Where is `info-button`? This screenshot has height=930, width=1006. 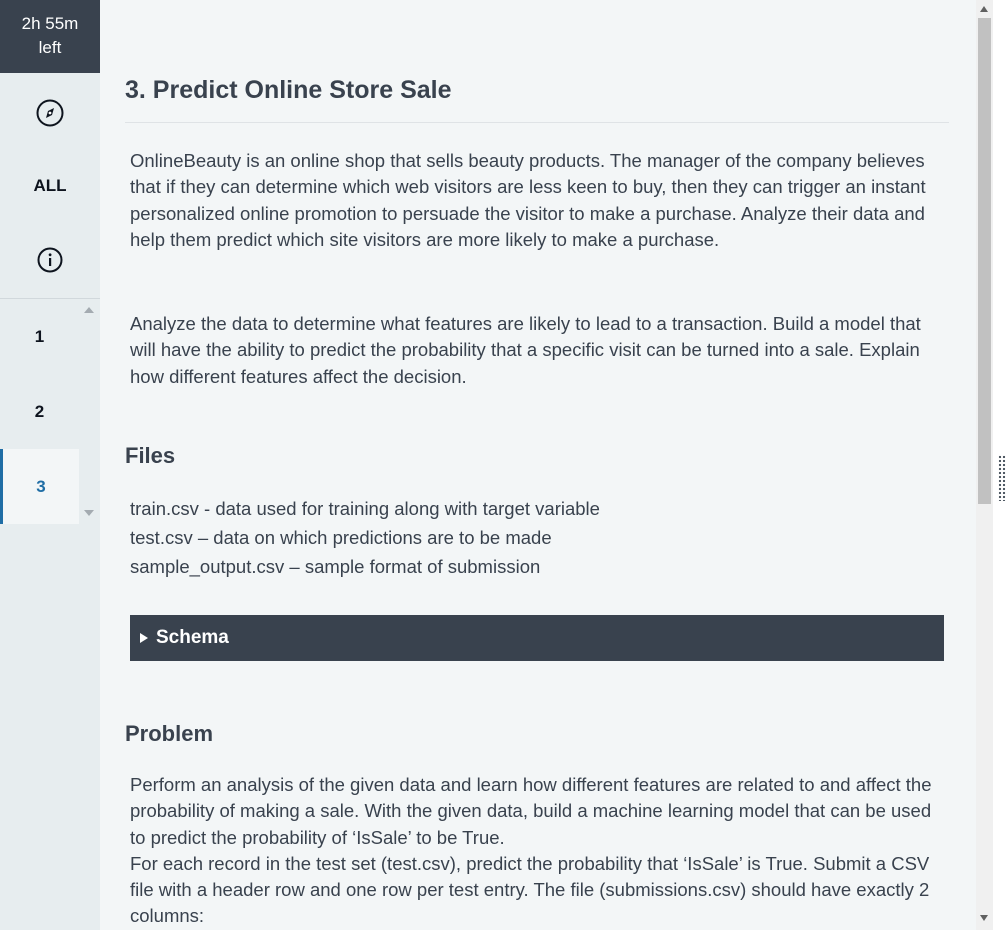
info-button is located at coordinates (50, 260).